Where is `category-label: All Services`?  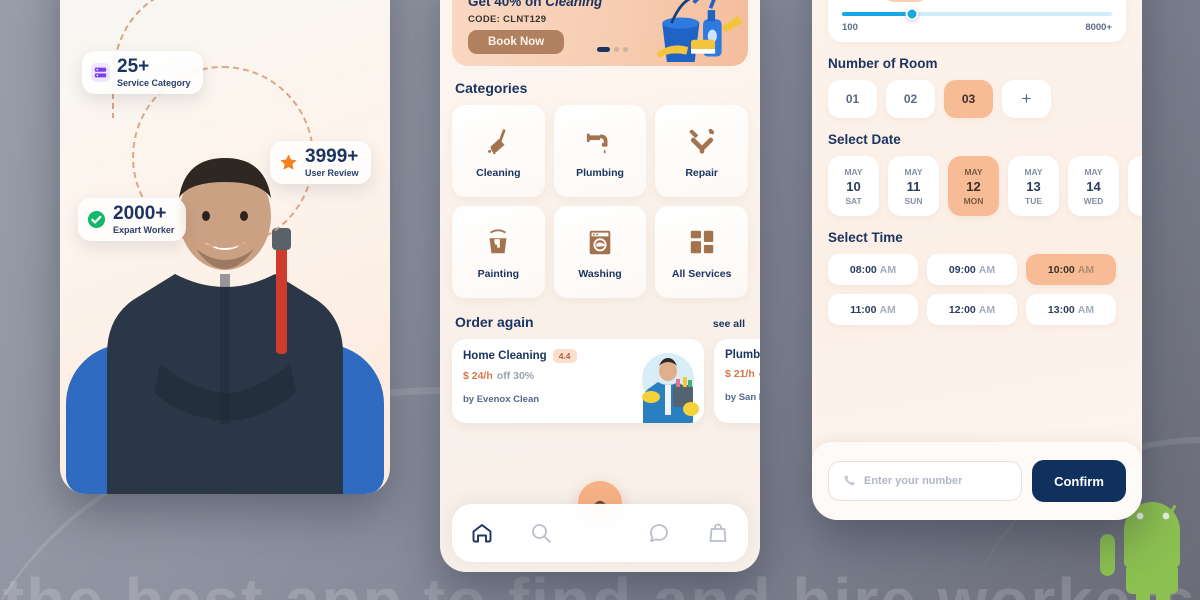
category-label: All Services is located at coordinates (701, 273).